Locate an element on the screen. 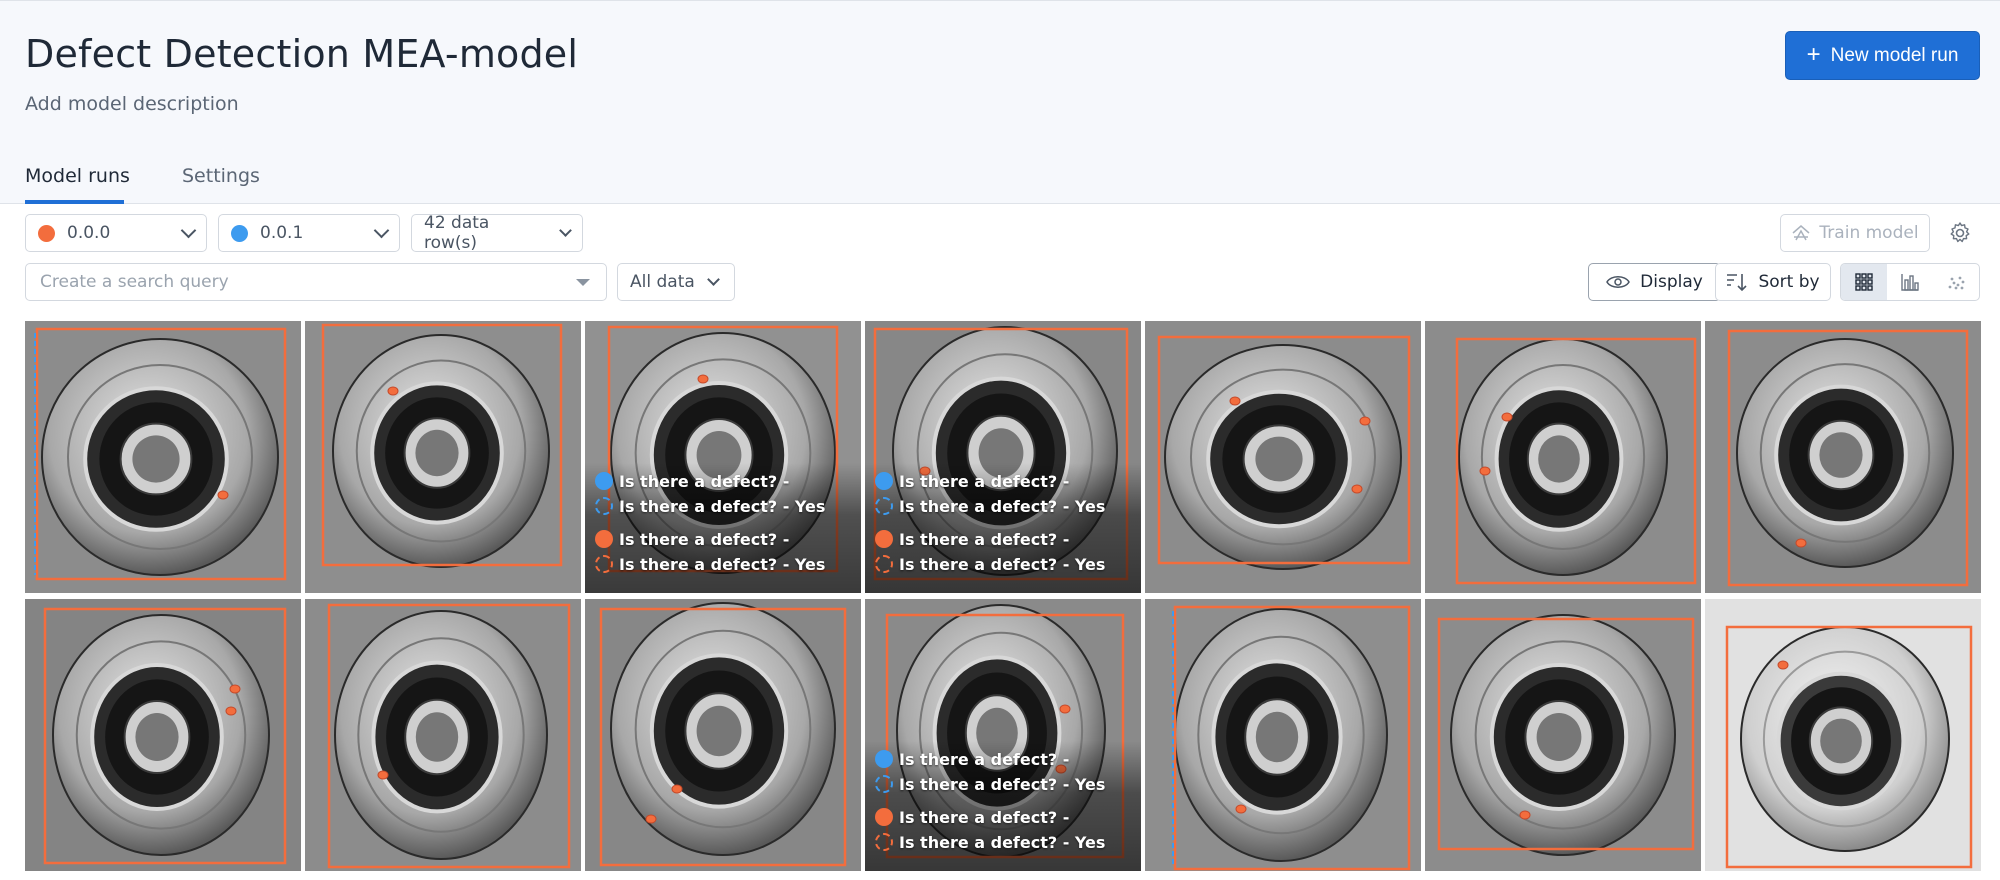  grid-view-icon is located at coordinates (1864, 282).